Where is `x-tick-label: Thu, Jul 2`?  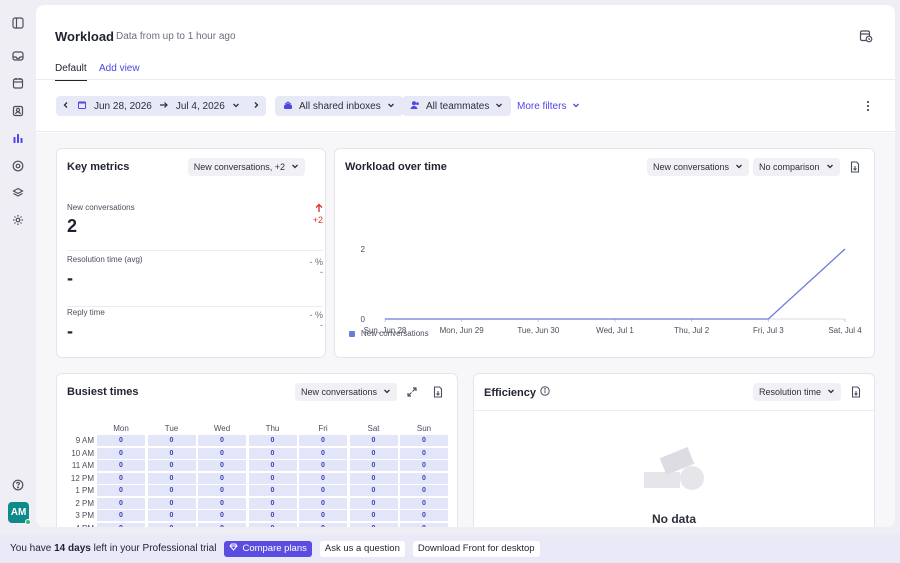
x-tick-label: Thu, Jul 2 is located at coordinates (692, 330).